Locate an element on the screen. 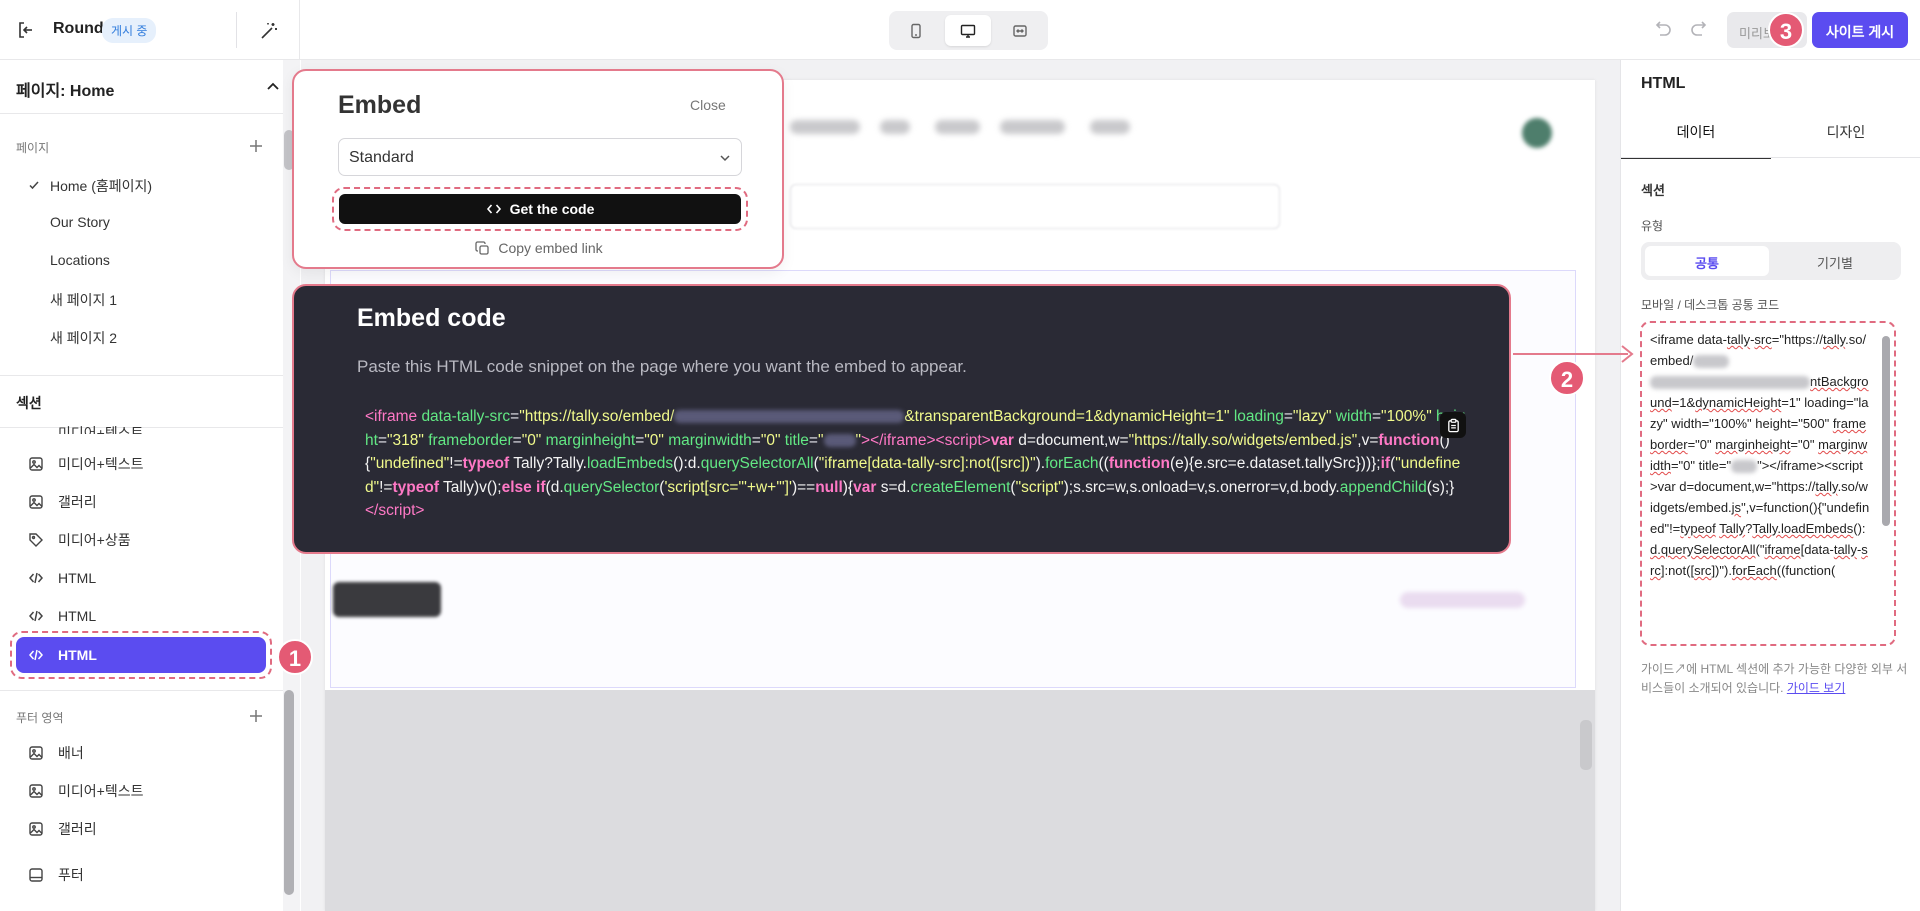 The width and height of the screenshot is (1920, 911). code-field-label: 모바일 / 데스크톱 공통 코드 is located at coordinates (1710, 305).